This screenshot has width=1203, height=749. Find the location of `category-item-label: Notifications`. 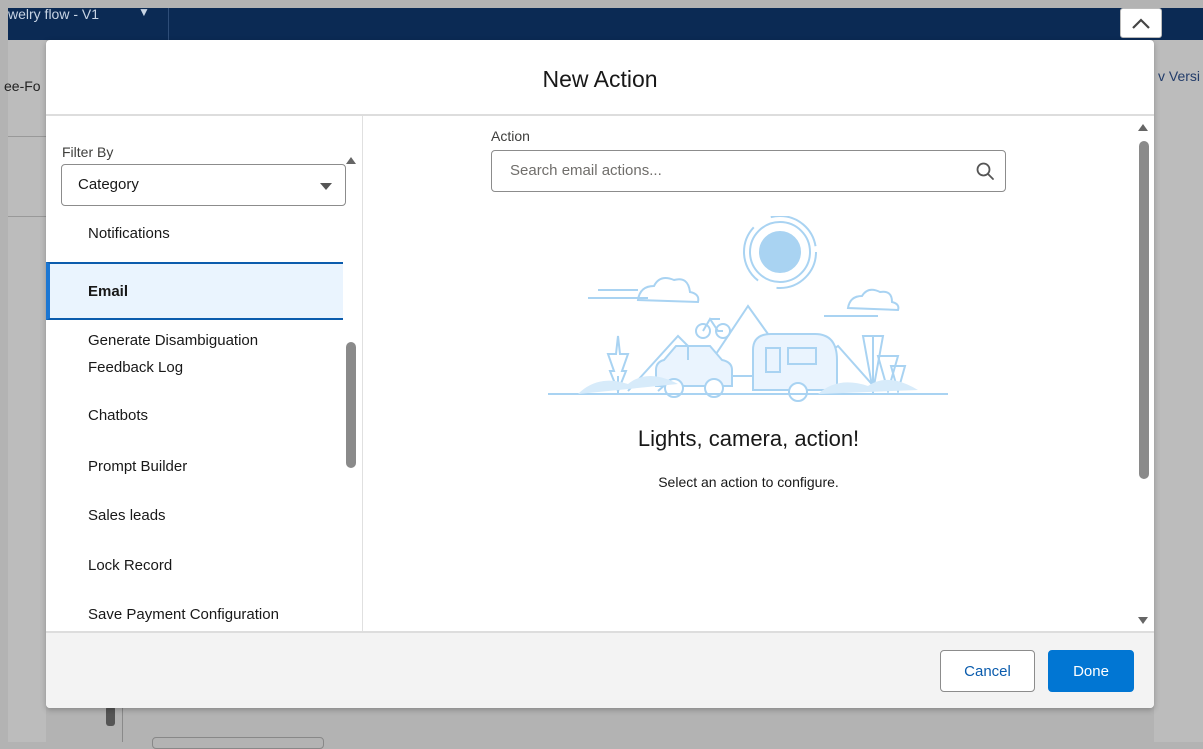

category-item-label: Notifications is located at coordinates (129, 233).